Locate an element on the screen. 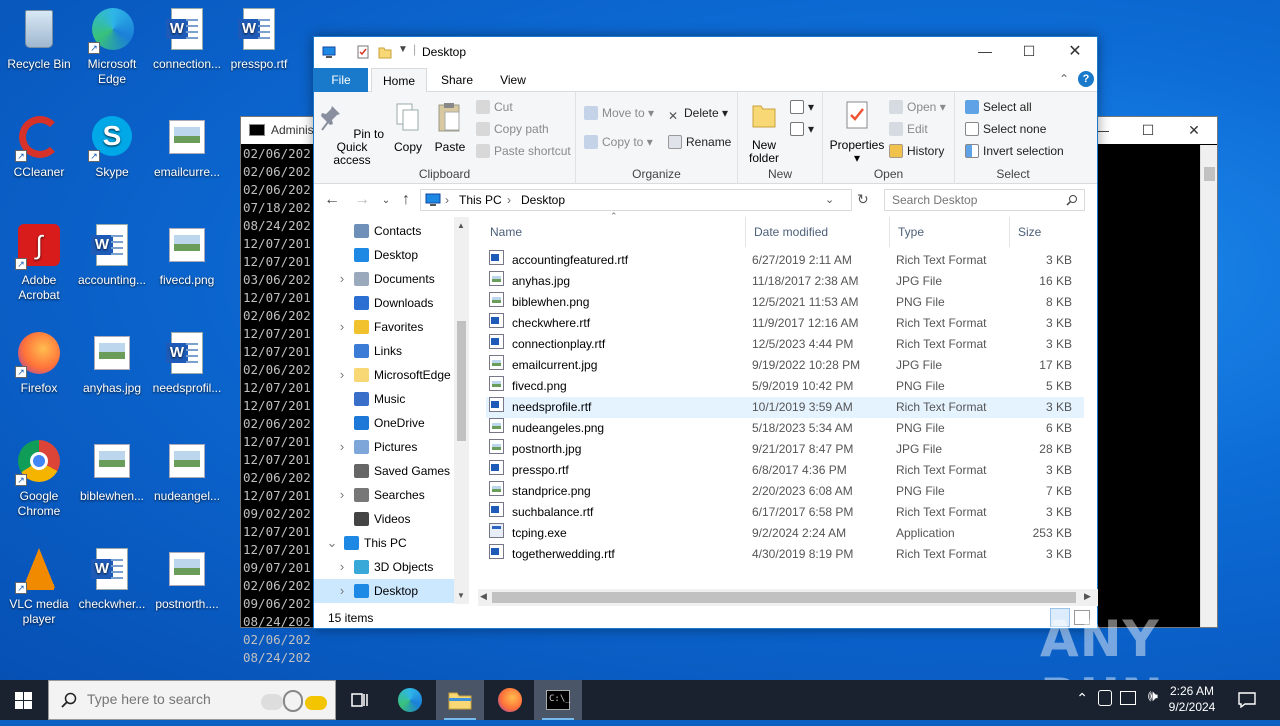  scroll-down-icon: ▼ is located at coordinates (461, 595).